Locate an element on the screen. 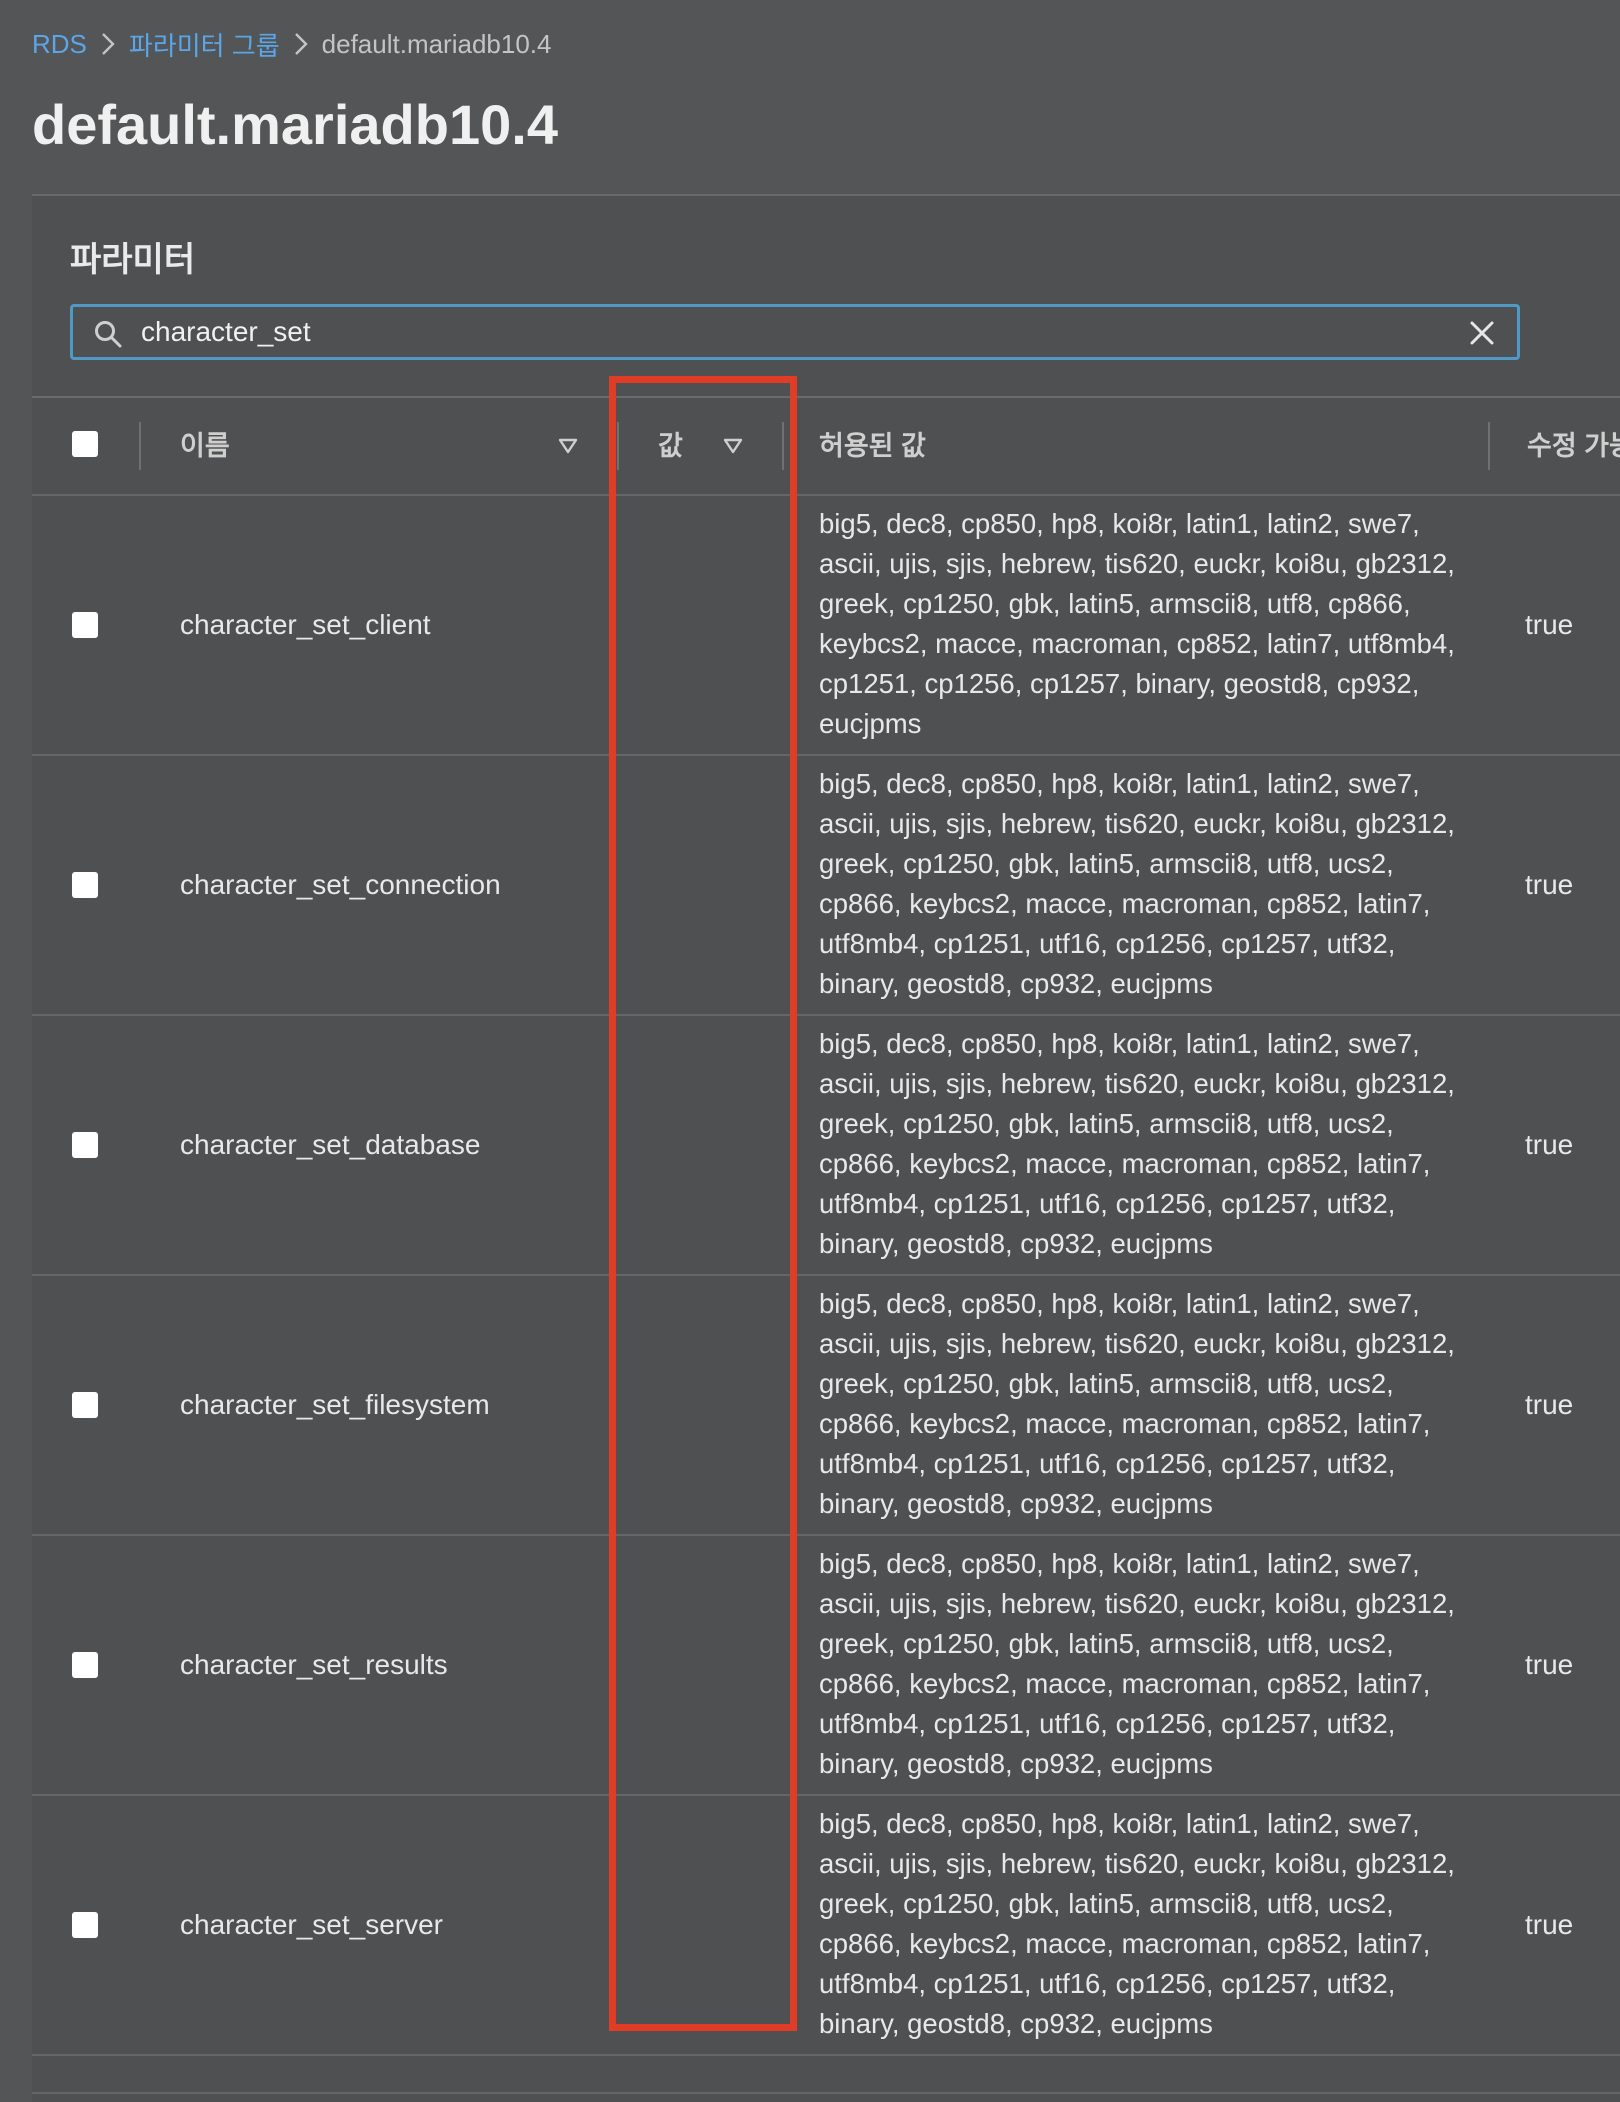  select-all-checkbox is located at coordinates (85, 444).